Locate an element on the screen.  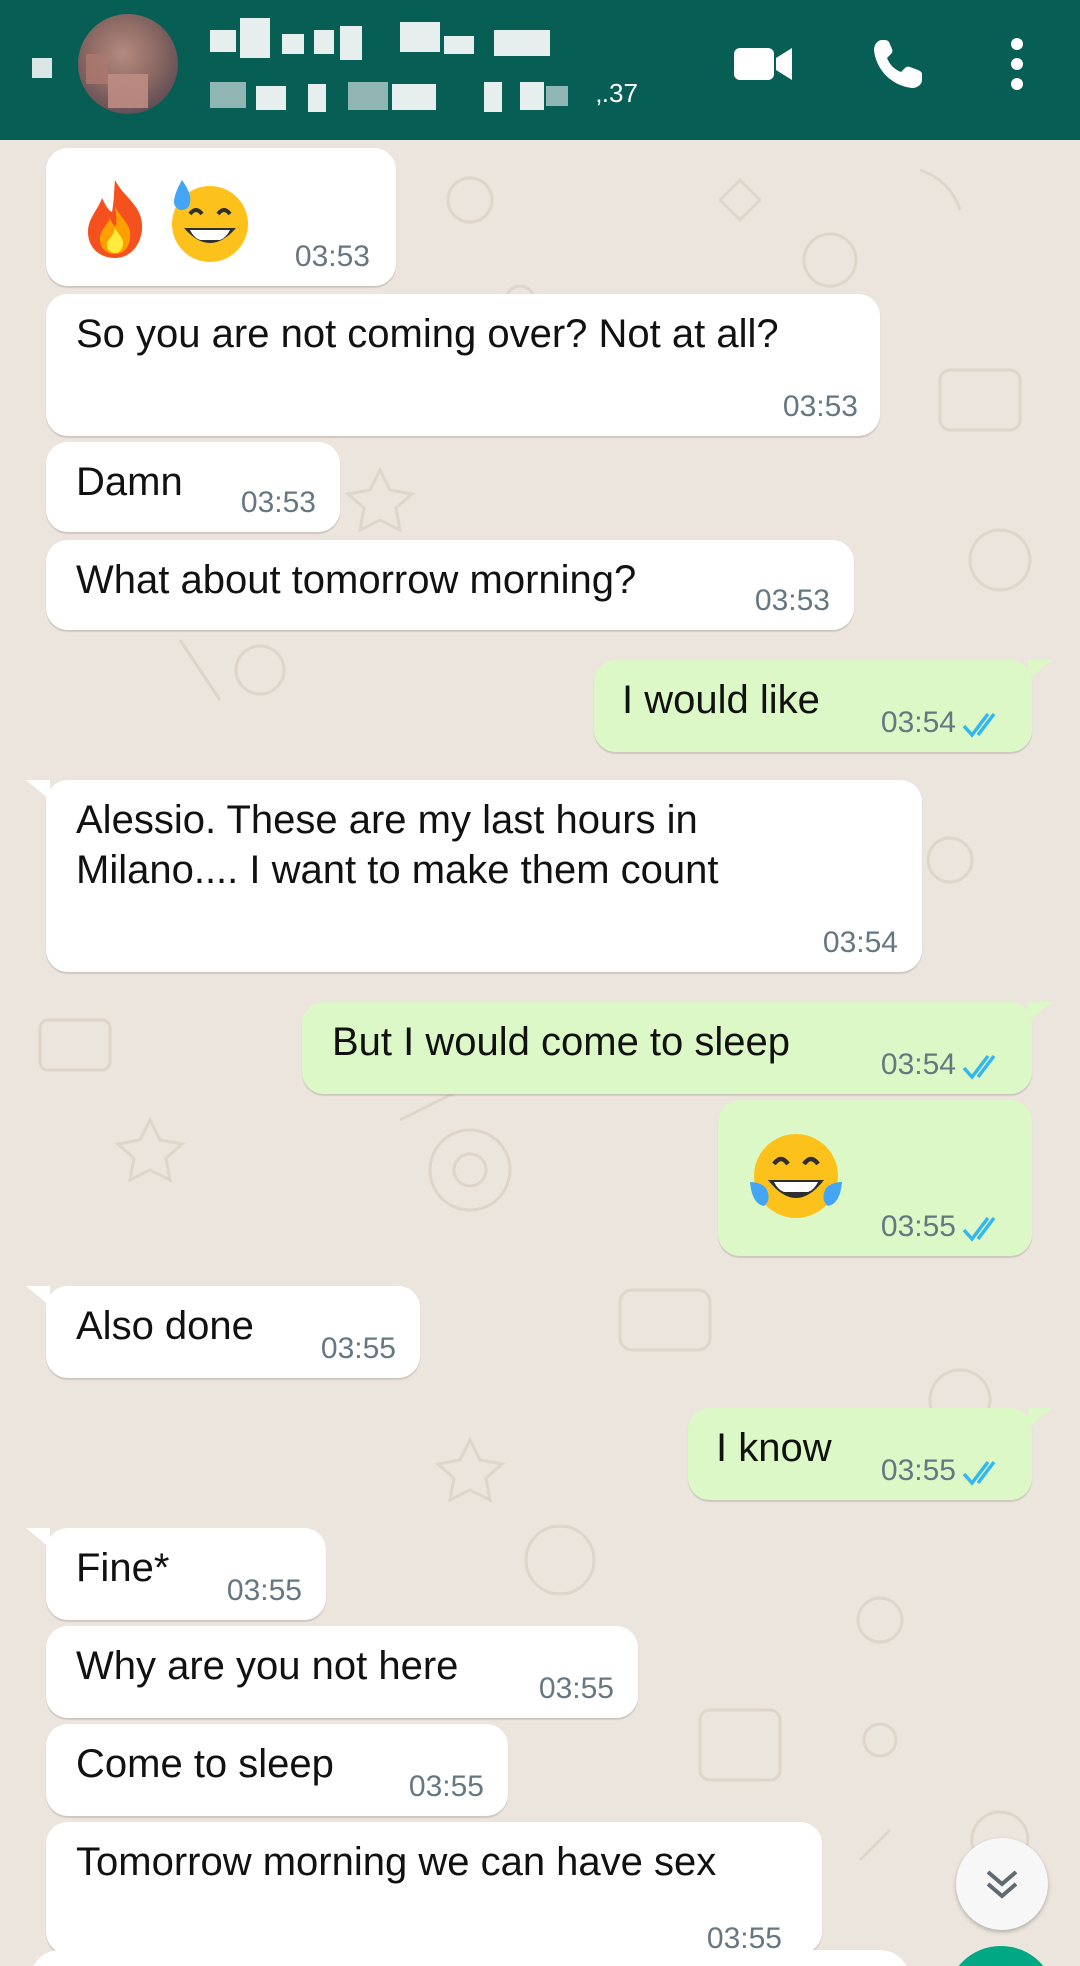
incoming-message: Fine* 03:55 is located at coordinates (176, 1574).